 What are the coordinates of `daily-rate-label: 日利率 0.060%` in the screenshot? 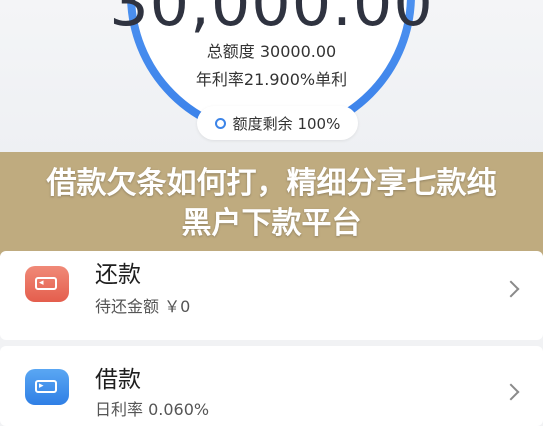 It's located at (152, 409).